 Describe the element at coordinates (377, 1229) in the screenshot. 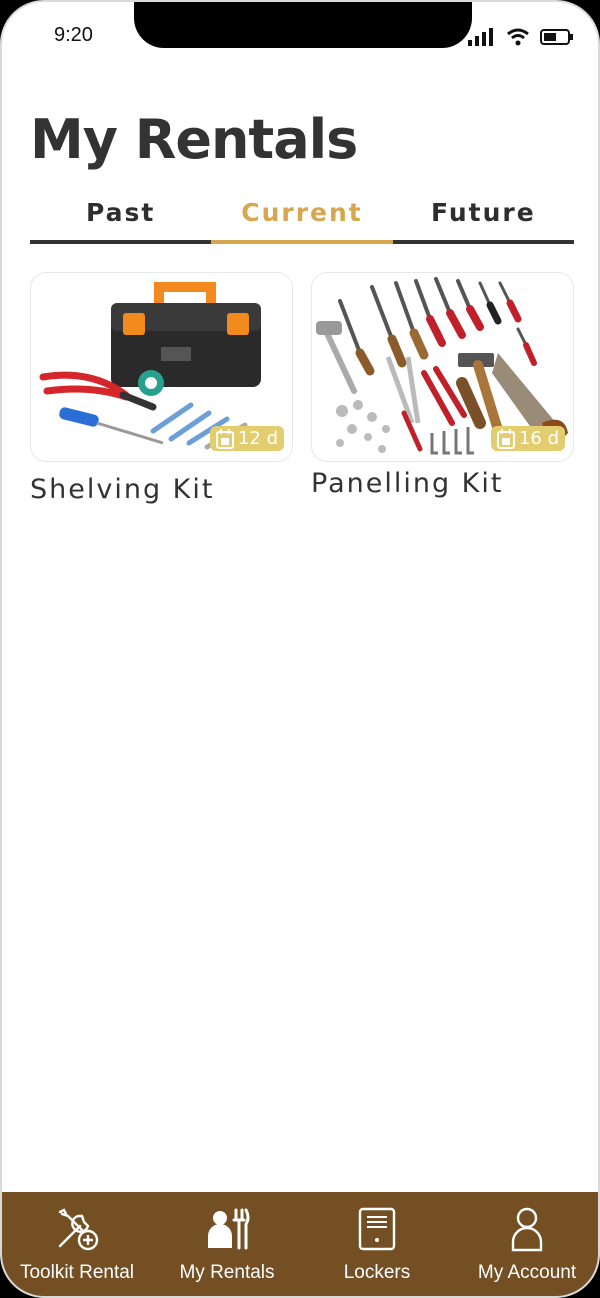

I see `locker-icon` at that location.